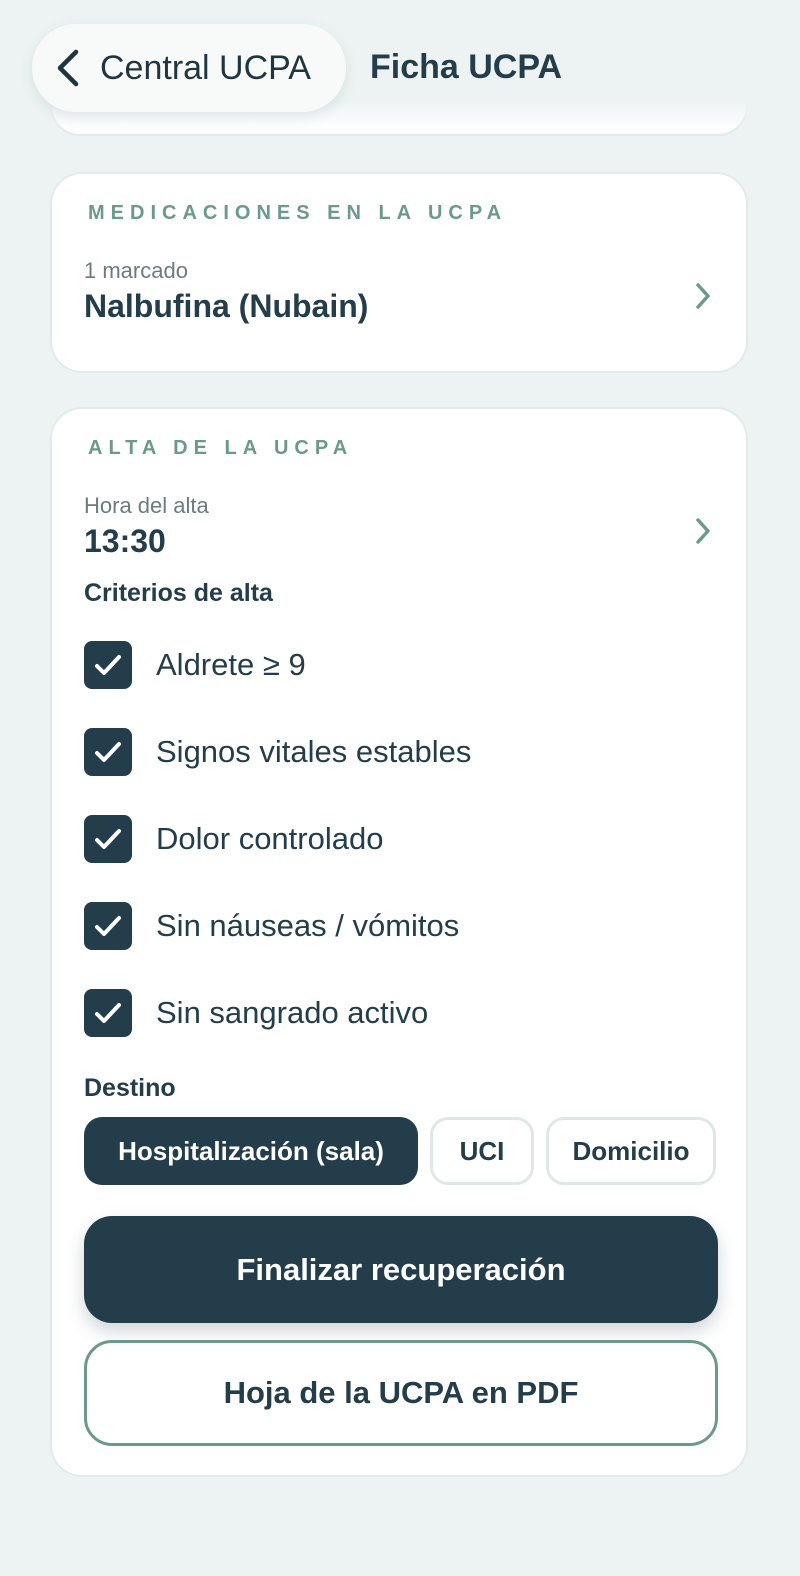 Image resolution: width=800 pixels, height=1576 pixels. Describe the element at coordinates (384, 665) in the screenshot. I see `criterion-checkbox-row: Aldrete ≥ 9` at that location.